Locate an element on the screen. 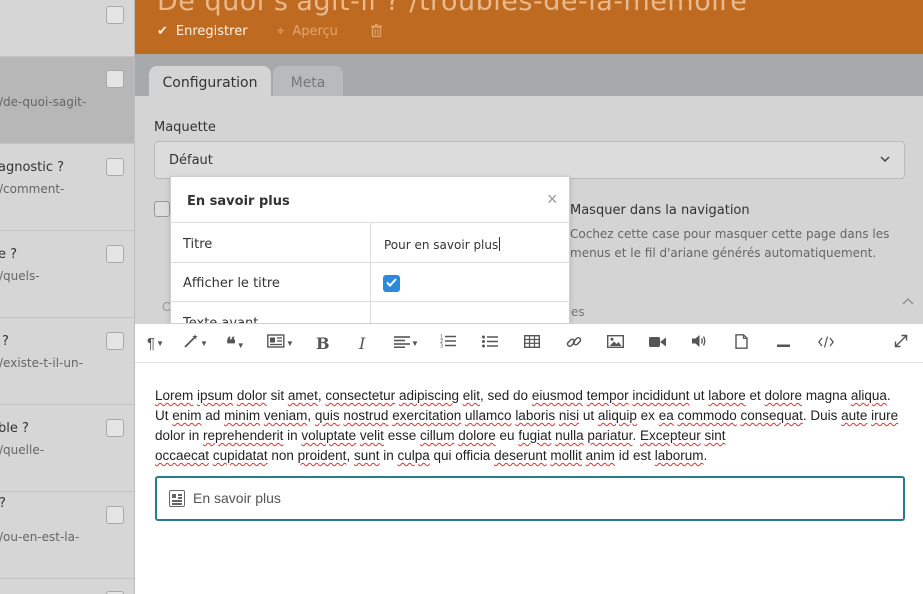 Image resolution: width=923 pixels, height=594 pixels. svg-text: 3 is located at coordinates (441, 346).